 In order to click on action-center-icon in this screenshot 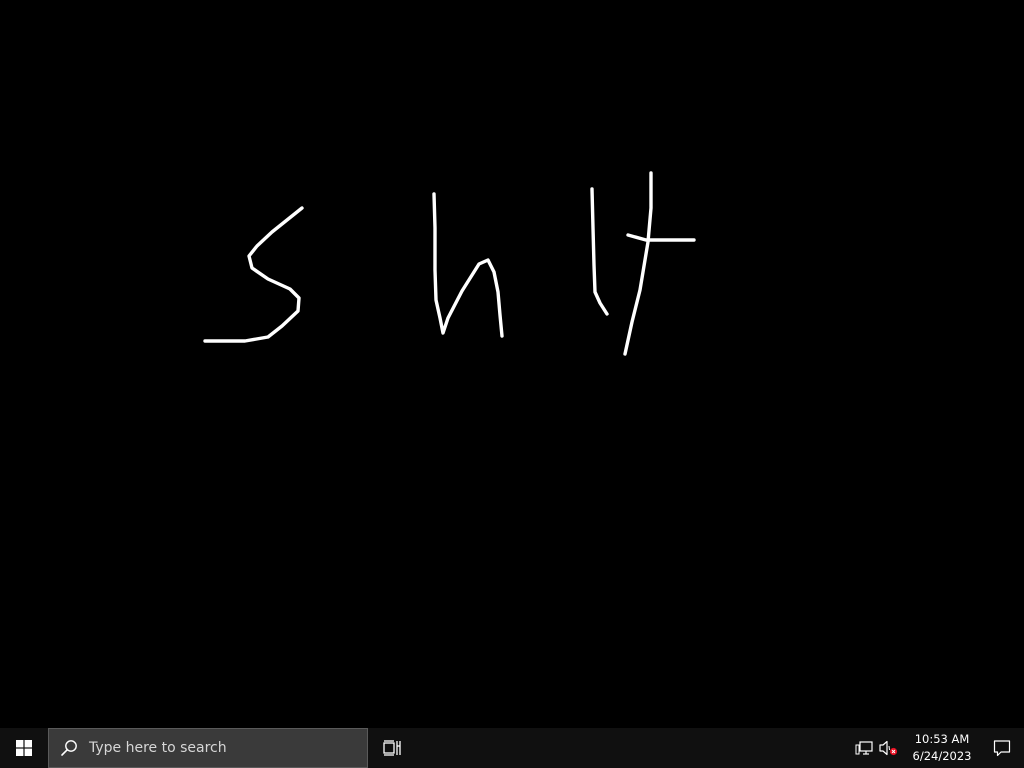, I will do `click(1002, 748)`.